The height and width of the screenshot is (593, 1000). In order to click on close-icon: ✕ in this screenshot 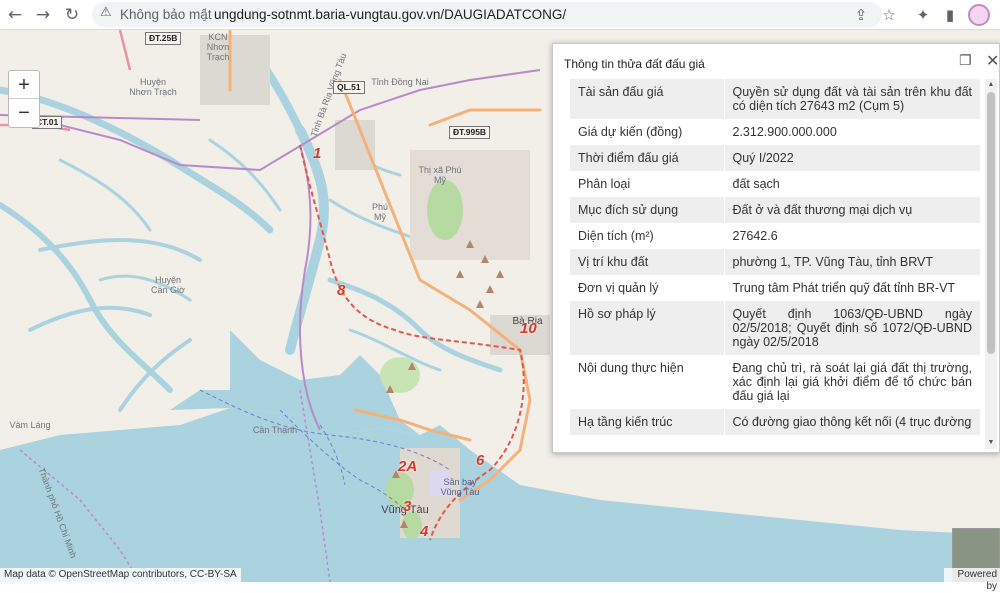, I will do `click(992, 60)`.